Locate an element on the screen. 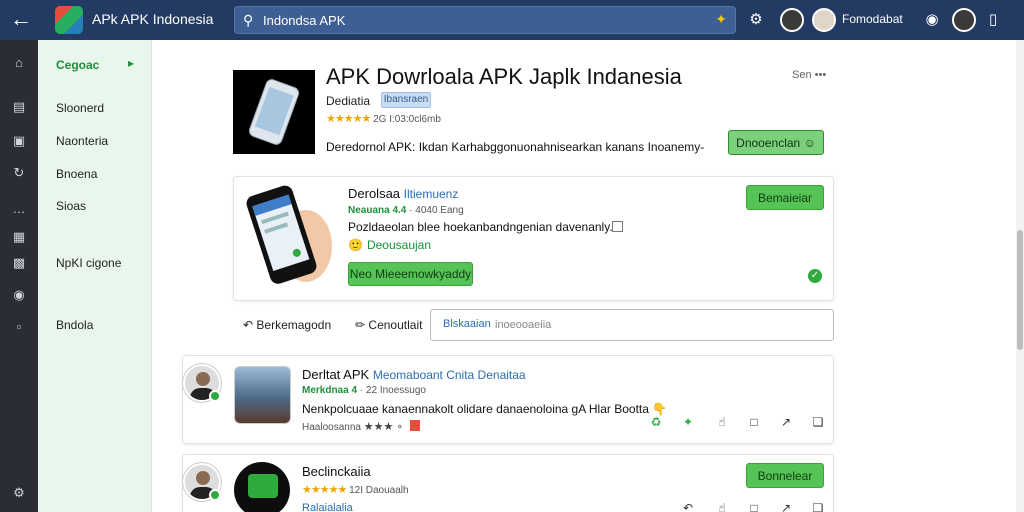  scrollbar is located at coordinates (1020, 276).